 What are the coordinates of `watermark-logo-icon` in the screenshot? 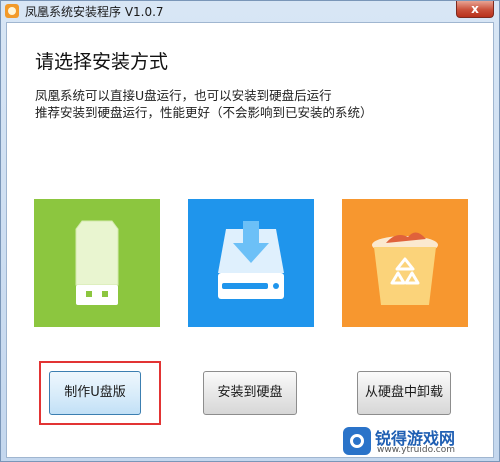 It's located at (357, 441).